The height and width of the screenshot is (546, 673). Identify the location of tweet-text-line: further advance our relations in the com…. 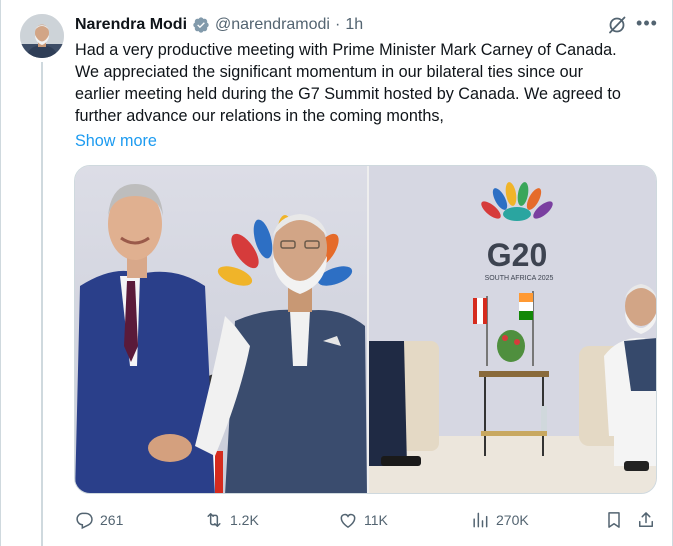
(259, 116).